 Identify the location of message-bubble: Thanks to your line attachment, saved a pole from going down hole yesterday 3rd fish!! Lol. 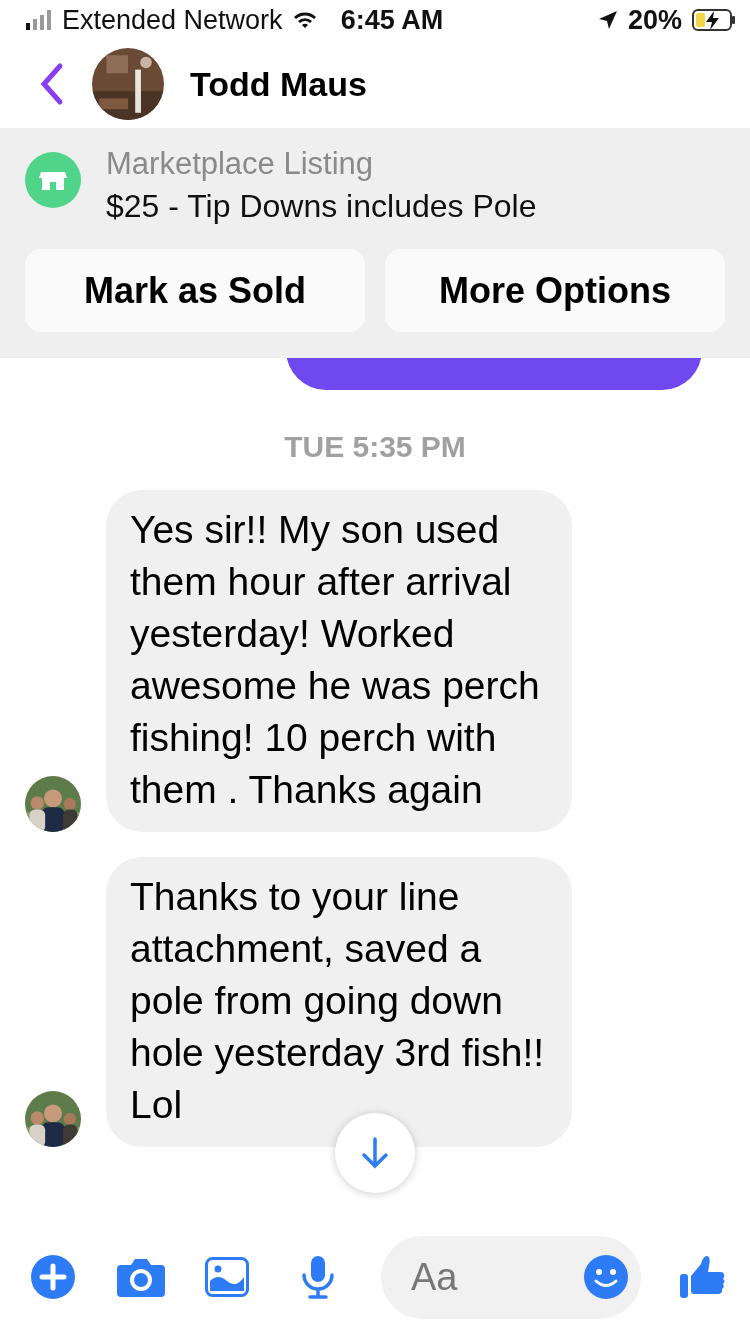
(339, 1002).